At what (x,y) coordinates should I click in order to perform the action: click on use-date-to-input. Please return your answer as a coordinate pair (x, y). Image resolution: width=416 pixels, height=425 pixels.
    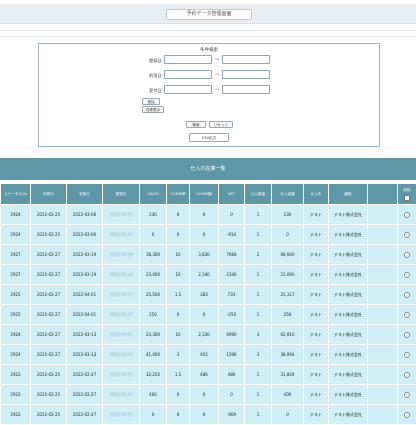
    Looking at the image, I should click on (246, 74).